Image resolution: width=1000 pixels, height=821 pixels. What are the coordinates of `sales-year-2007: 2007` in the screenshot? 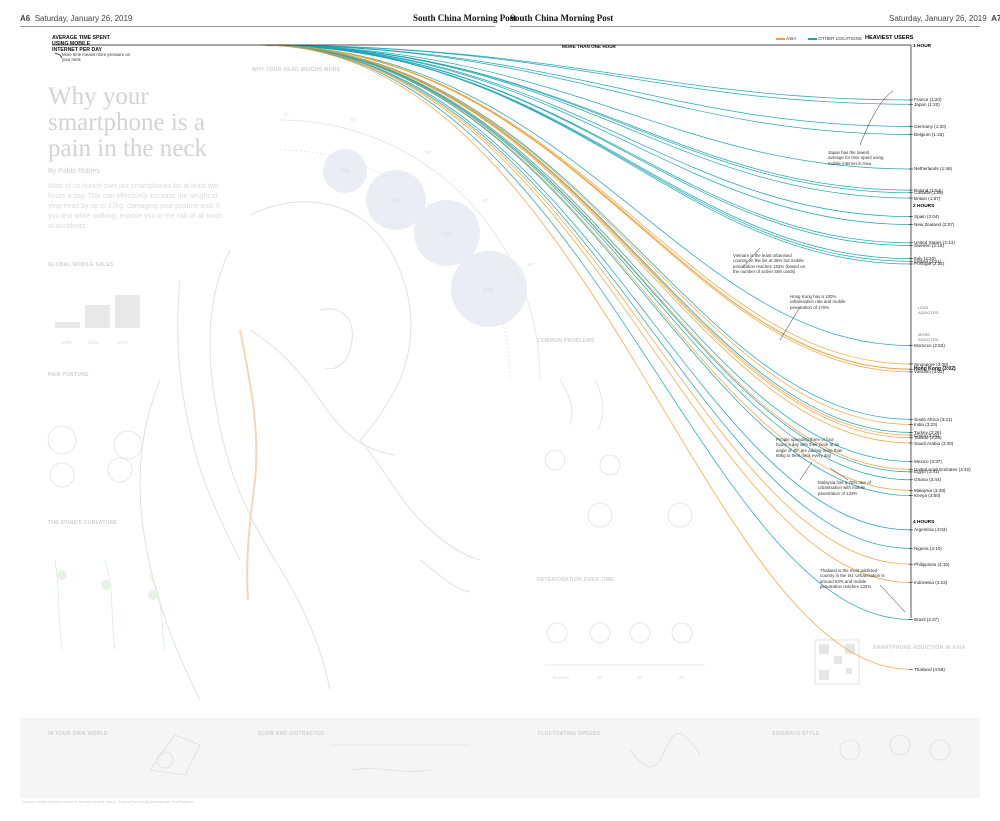 It's located at (67, 342).